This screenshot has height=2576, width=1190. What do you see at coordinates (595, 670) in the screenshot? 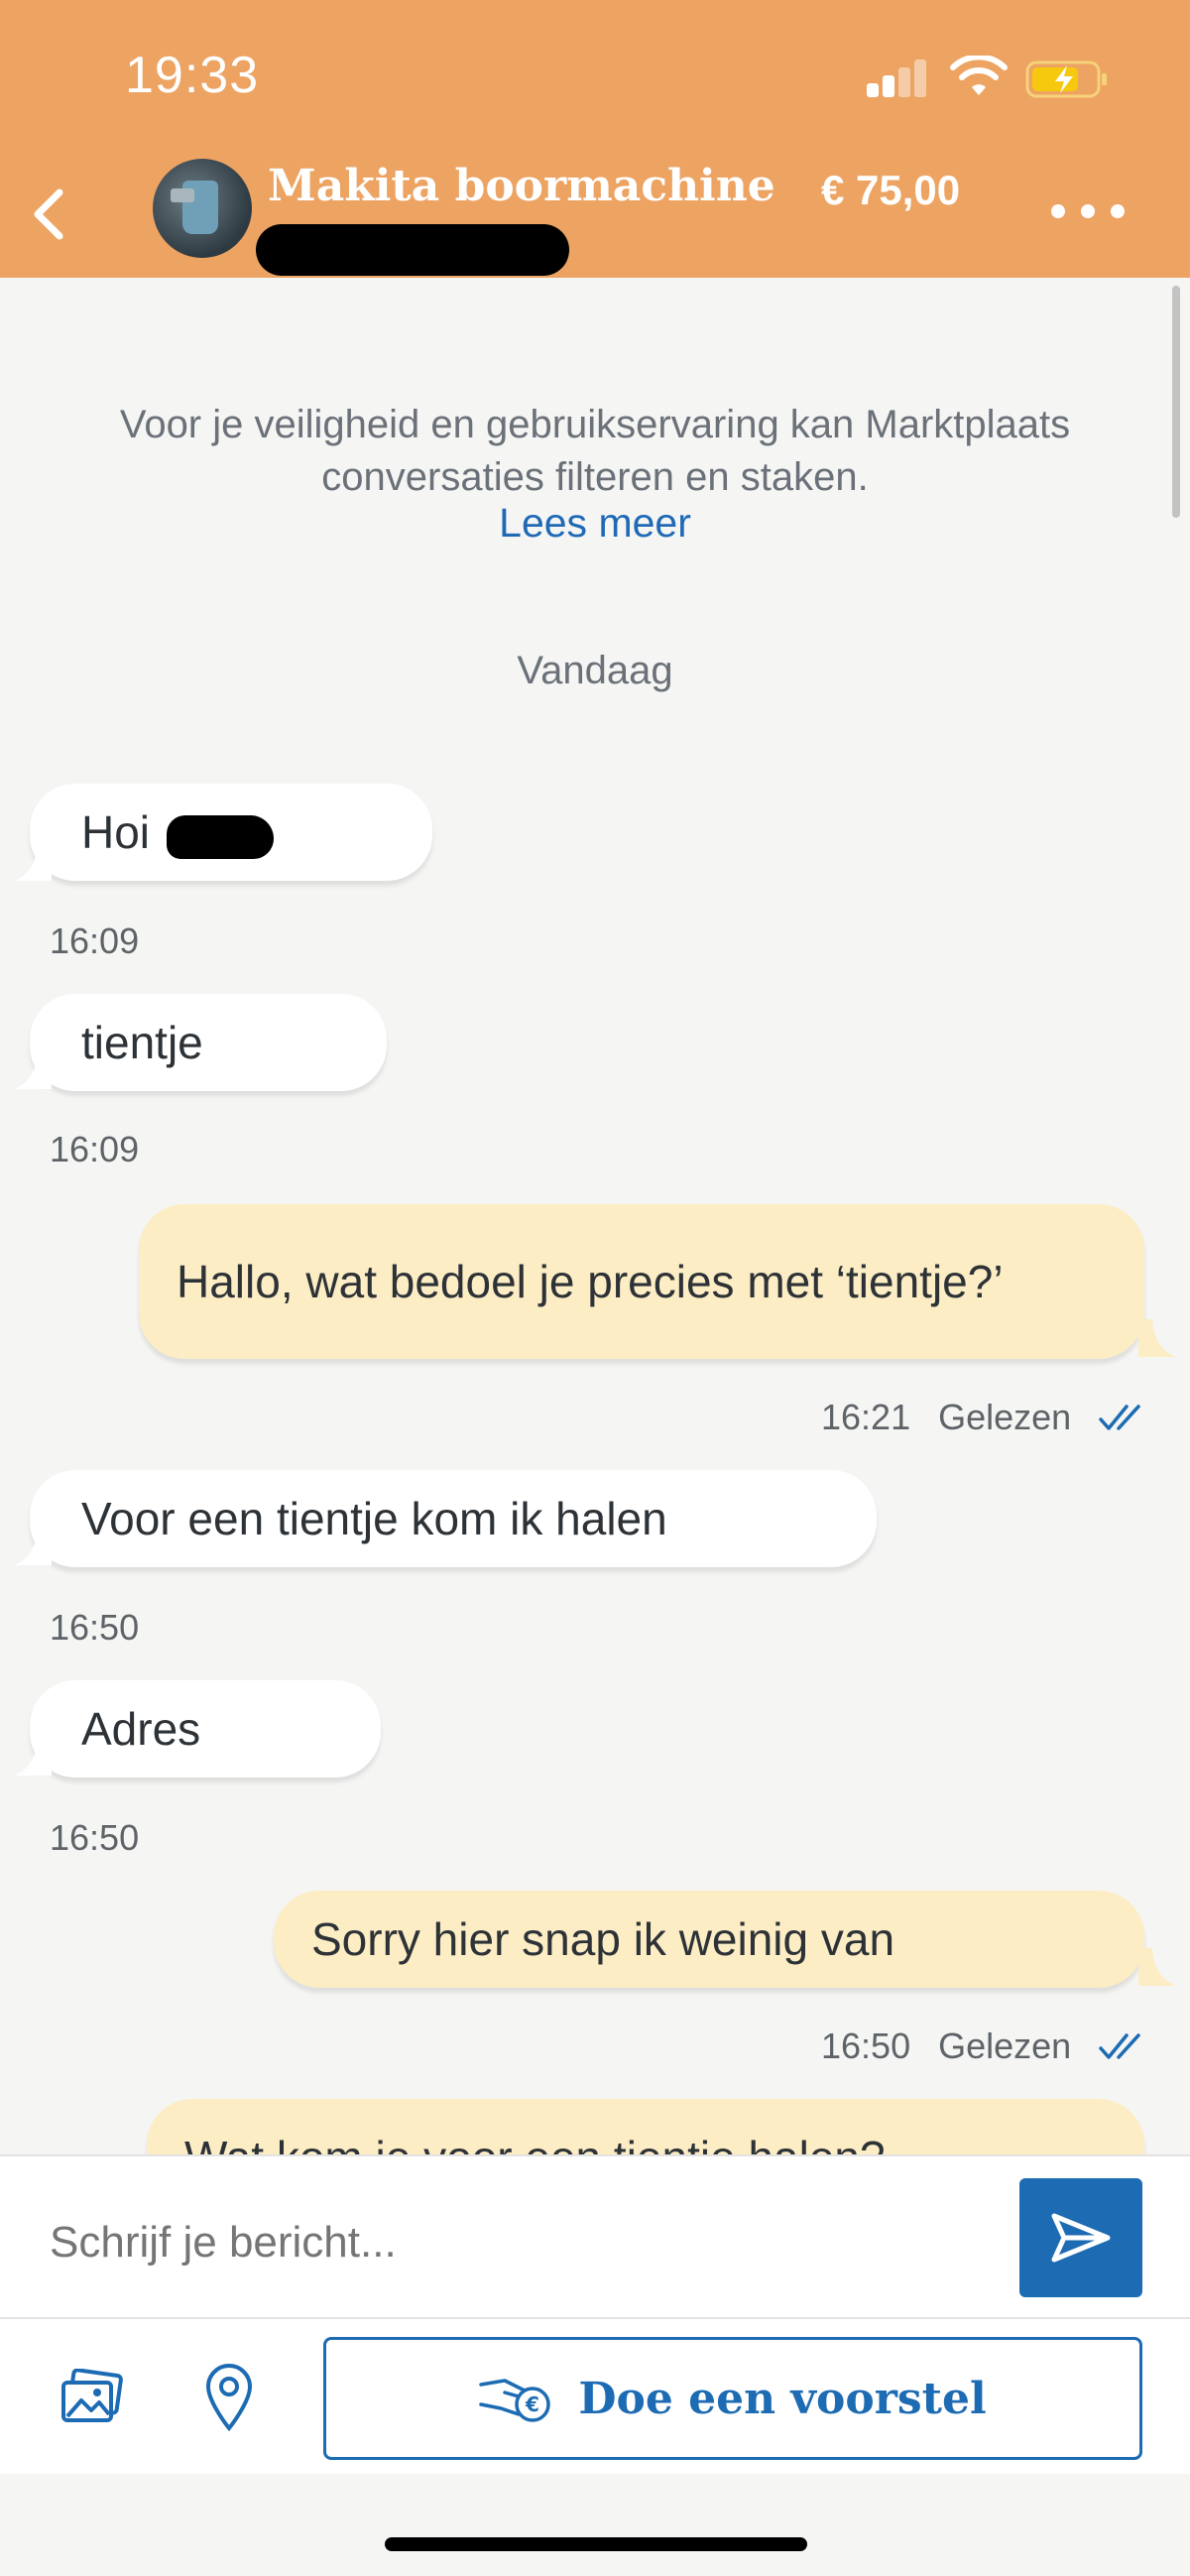
I see `day-separator: Vandaag` at bounding box center [595, 670].